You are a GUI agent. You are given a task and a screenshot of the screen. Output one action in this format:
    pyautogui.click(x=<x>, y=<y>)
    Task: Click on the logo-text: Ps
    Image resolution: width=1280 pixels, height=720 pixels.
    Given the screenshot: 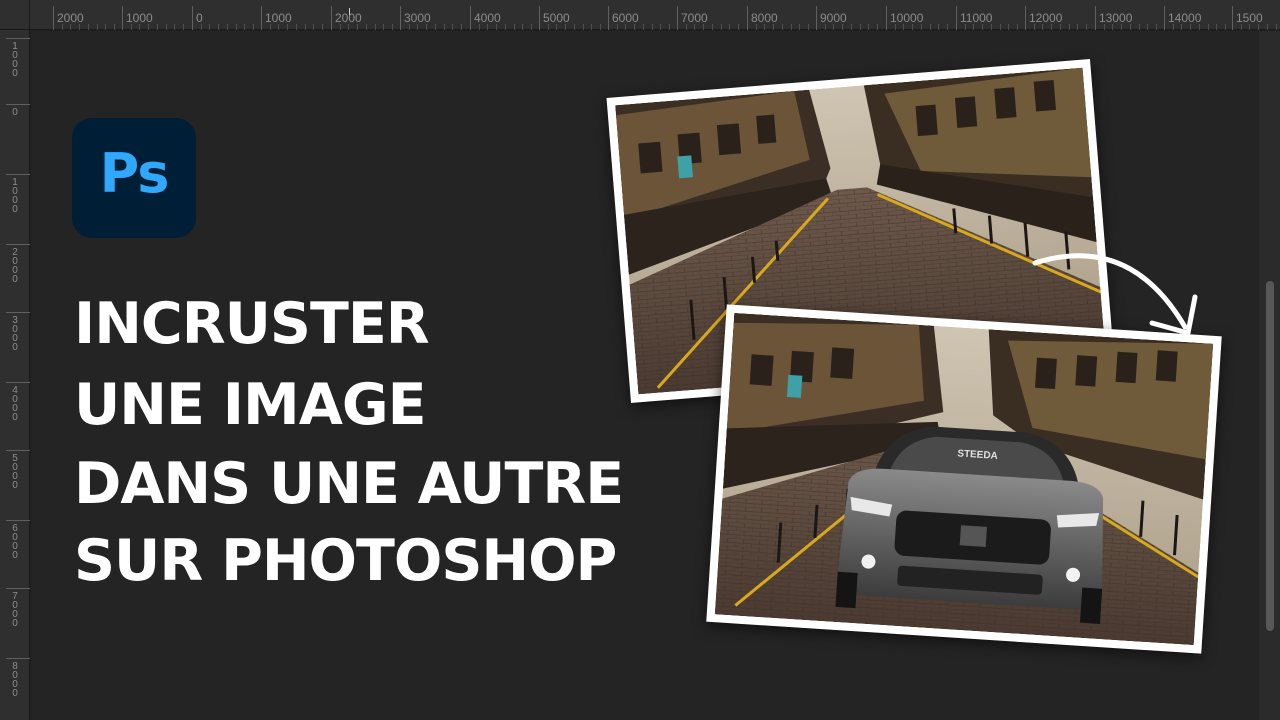 What is the action you would take?
    pyautogui.click(x=134, y=173)
    